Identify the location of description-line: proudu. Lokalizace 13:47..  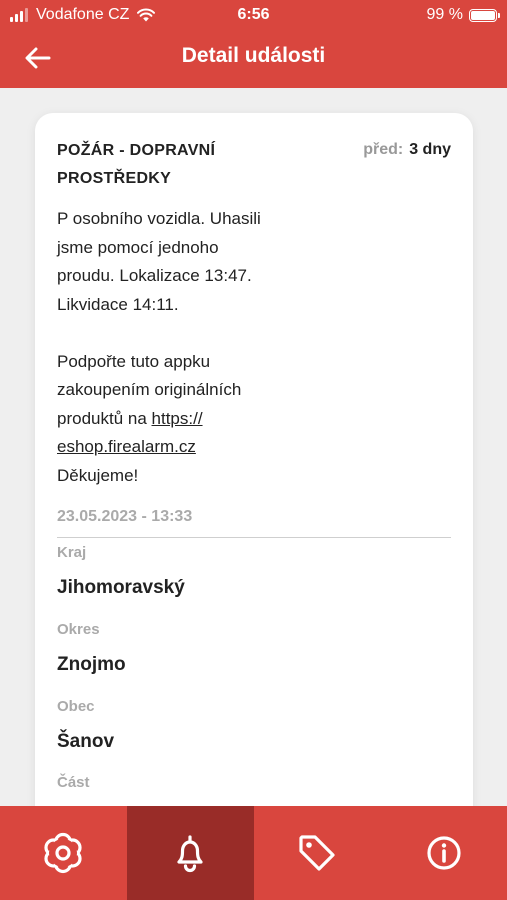
(154, 275).